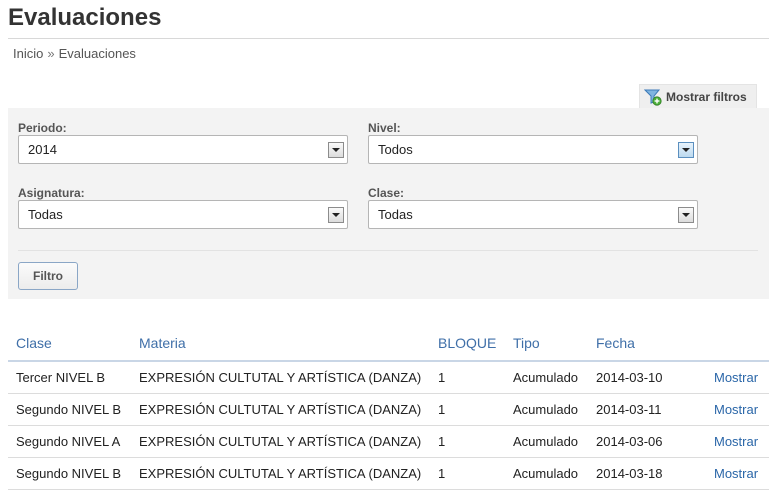 This screenshot has height=491, width=777. I want to click on nivel-label: Nivel:, so click(384, 128).